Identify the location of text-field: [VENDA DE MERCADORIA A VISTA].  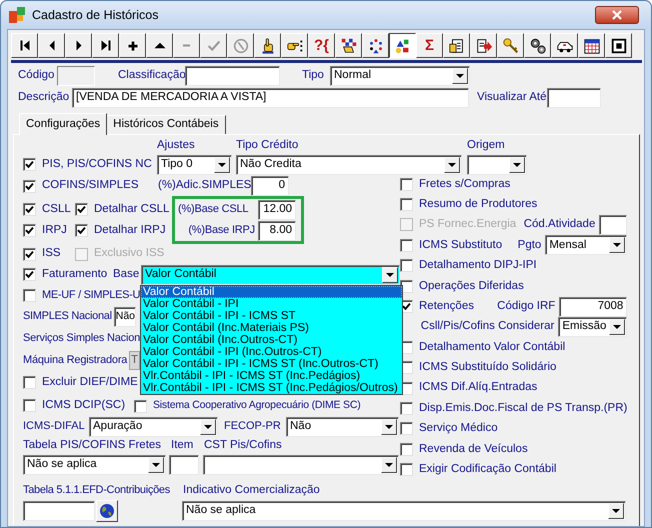
(270, 98).